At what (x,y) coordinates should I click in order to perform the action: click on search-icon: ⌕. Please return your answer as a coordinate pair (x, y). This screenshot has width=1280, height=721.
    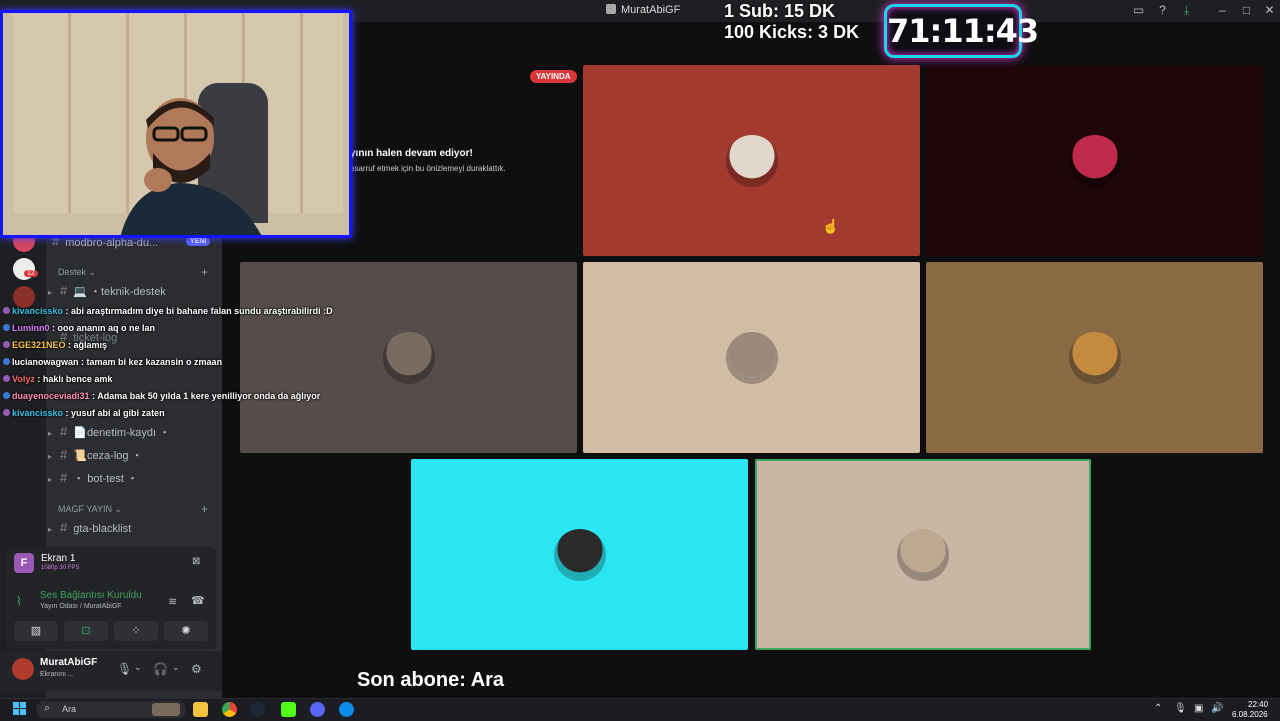
    Looking at the image, I should click on (47, 708).